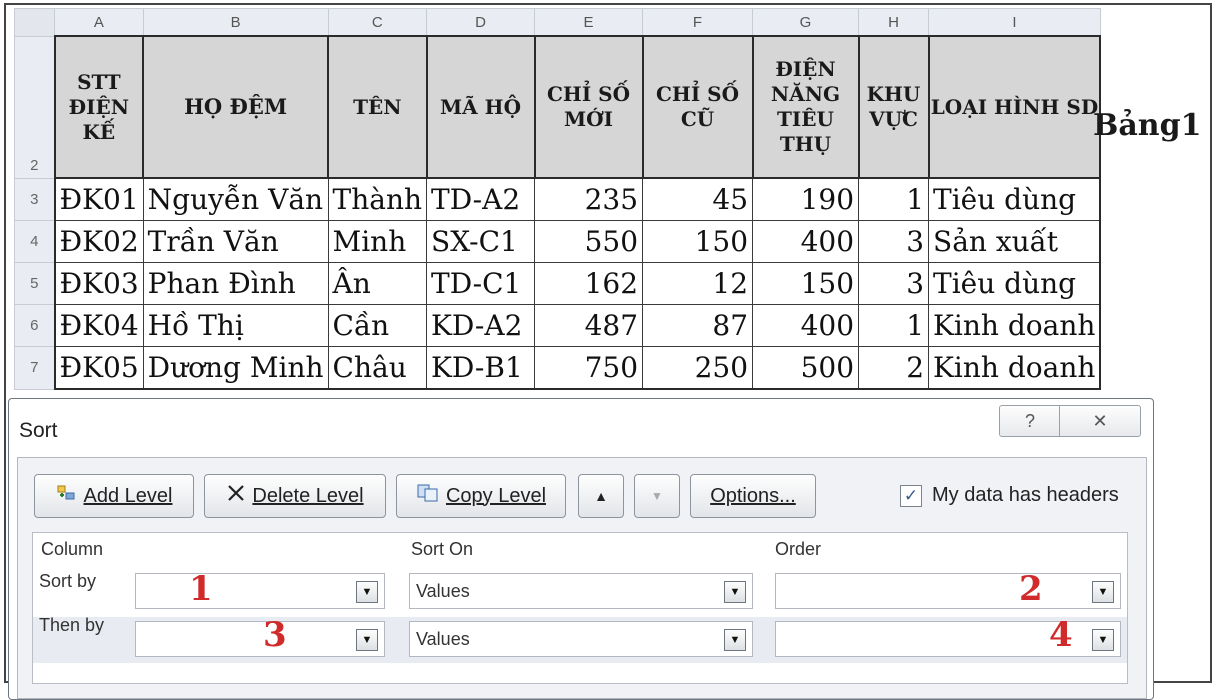  What do you see at coordinates (894, 22) in the screenshot?
I see `column-header-h: H` at bounding box center [894, 22].